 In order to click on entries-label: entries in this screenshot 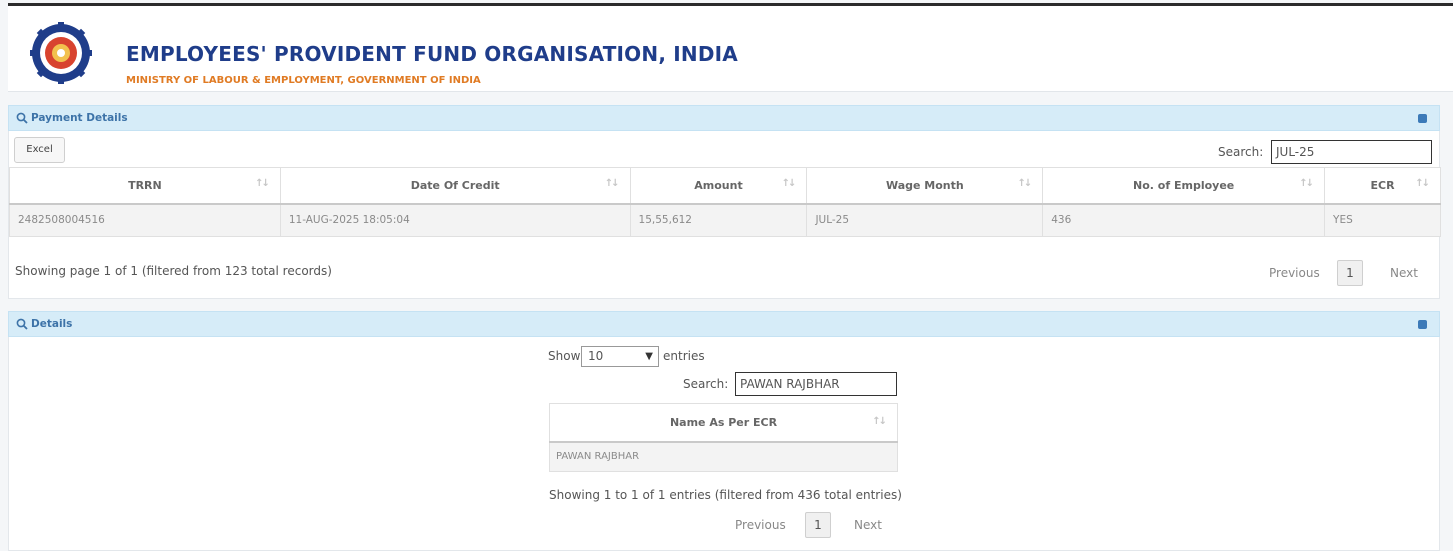, I will do `click(684, 356)`.